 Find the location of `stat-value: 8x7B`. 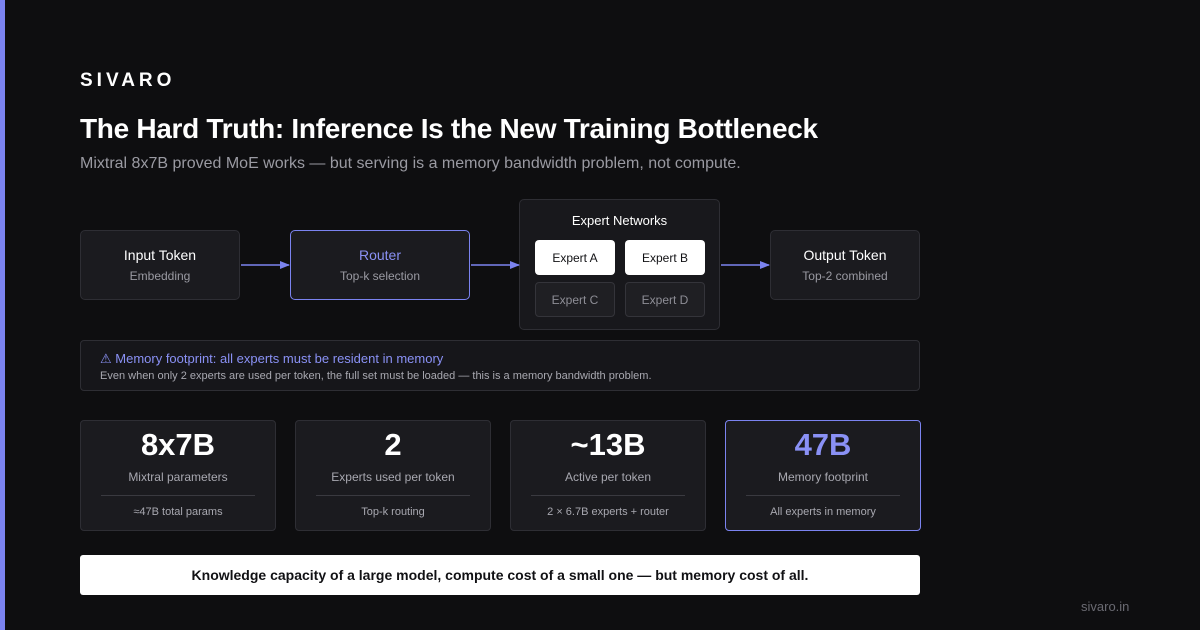

stat-value: 8x7B is located at coordinates (178, 444).